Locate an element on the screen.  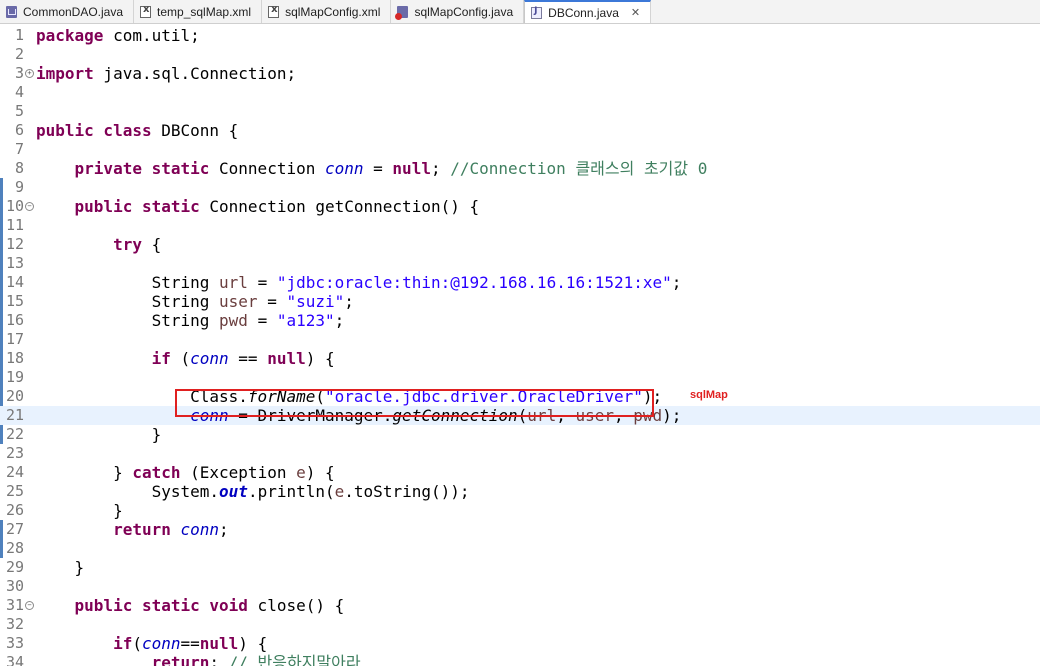
code-line: 17 is located at coordinates (520, 339).